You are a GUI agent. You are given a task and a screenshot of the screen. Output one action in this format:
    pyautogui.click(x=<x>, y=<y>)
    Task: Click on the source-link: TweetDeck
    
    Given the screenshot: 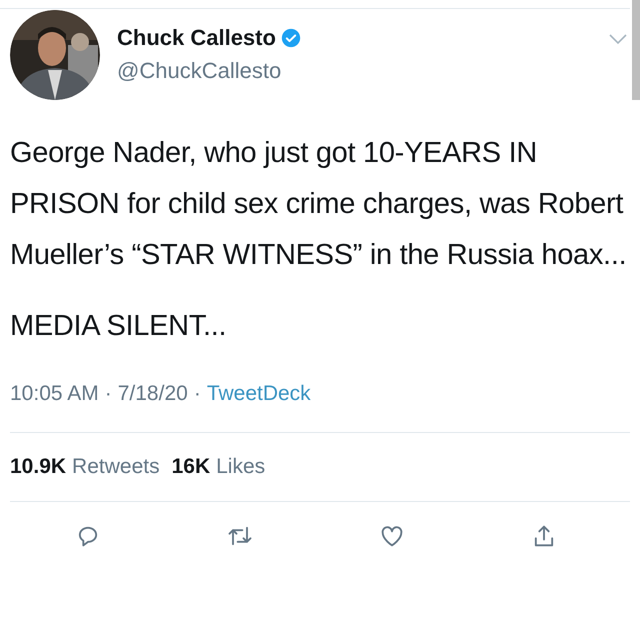 What is the action you would take?
    pyautogui.click(x=258, y=394)
    